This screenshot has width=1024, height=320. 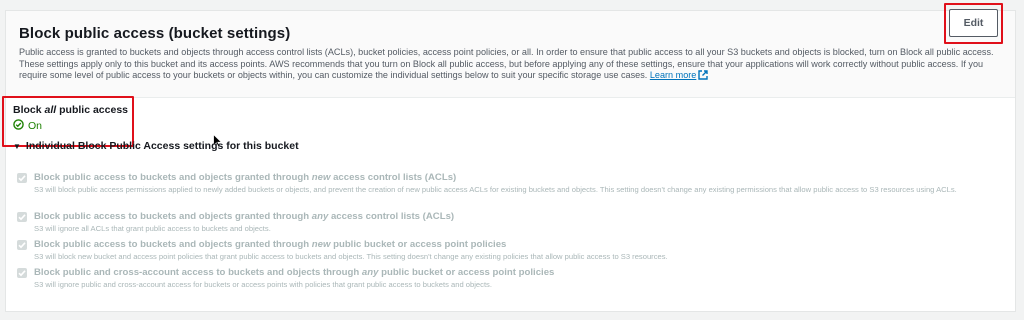 I want to click on status-text: On, so click(x=35, y=126).